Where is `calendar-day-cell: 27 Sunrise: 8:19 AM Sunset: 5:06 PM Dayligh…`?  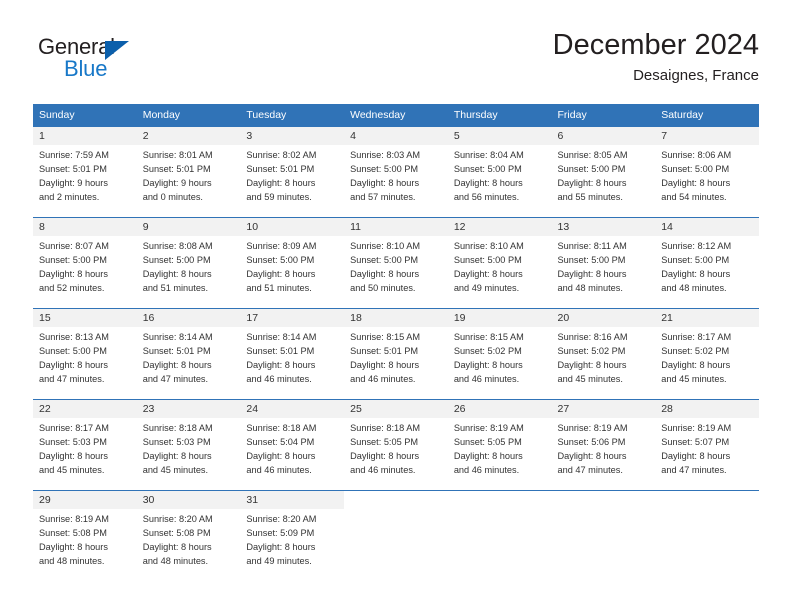
calendar-day-cell: 27 Sunrise: 8:19 AM Sunset: 5:06 PM Dayligh… is located at coordinates (603, 445).